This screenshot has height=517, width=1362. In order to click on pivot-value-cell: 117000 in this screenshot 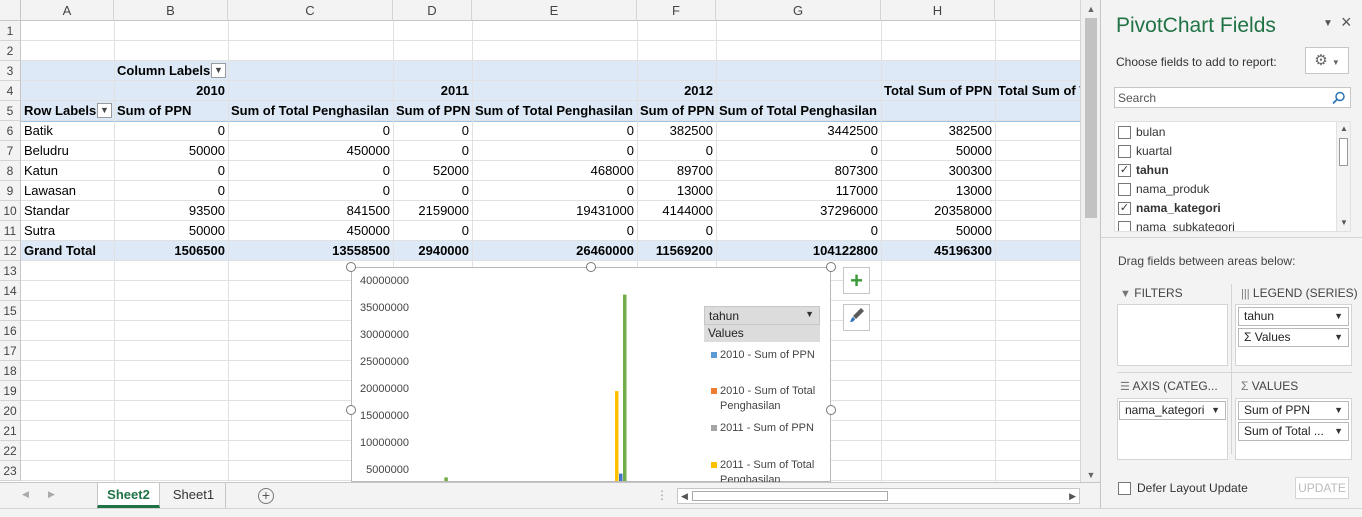, I will do `click(798, 191)`.